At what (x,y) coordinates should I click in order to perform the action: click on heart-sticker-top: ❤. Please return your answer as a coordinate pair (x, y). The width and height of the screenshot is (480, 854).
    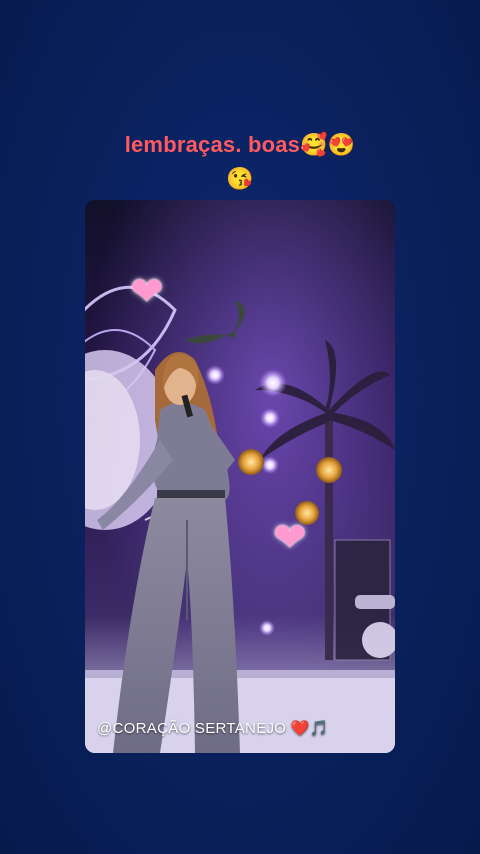
    Looking at the image, I should click on (147, 292).